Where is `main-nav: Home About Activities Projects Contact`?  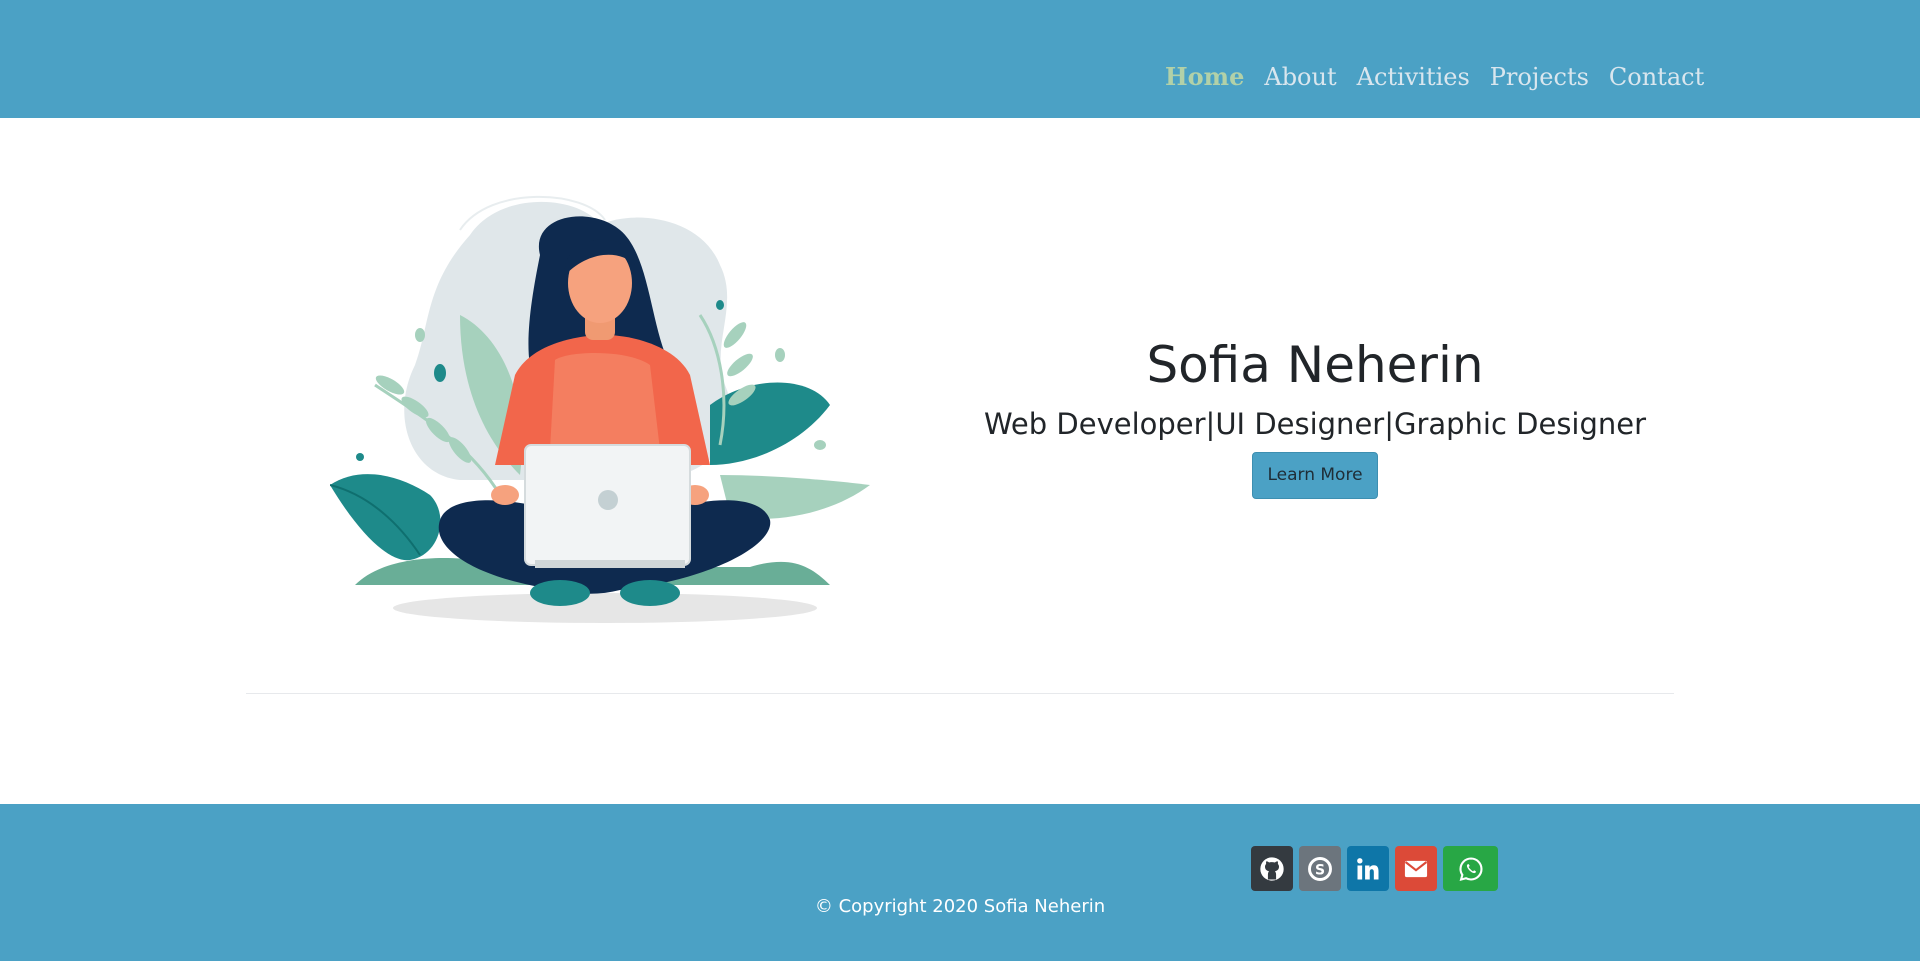 main-nav: Home About Activities Projects Contact is located at coordinates (1444, 77).